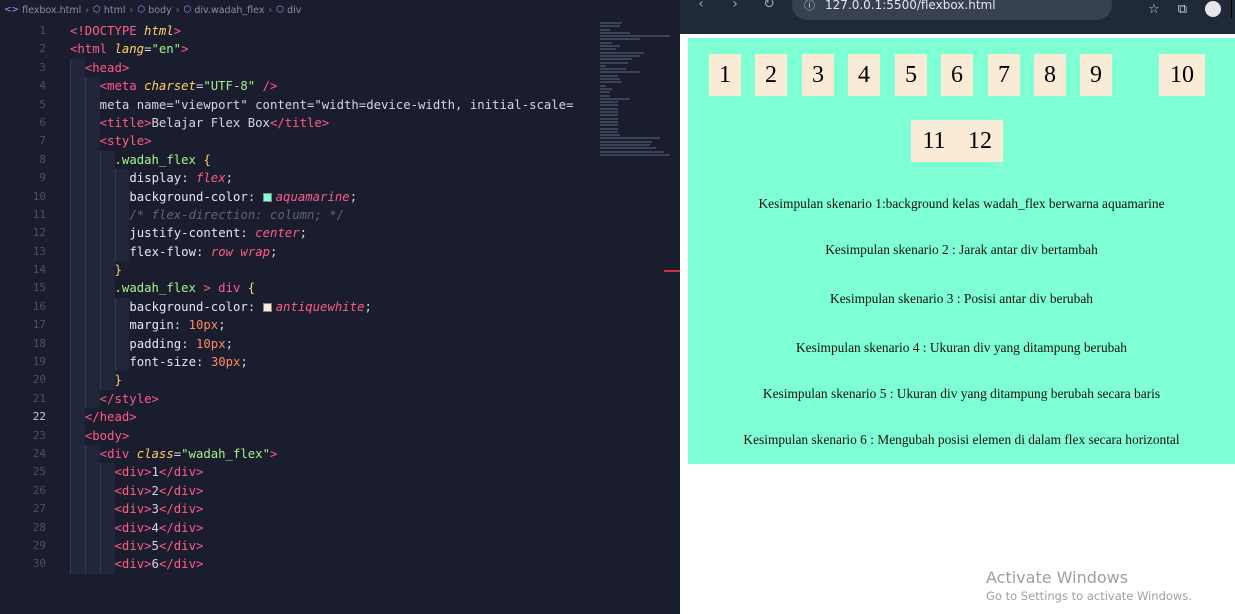  What do you see at coordinates (340, 362) in the screenshot?
I see `code-line: 19 font-size: 30px;` at bounding box center [340, 362].